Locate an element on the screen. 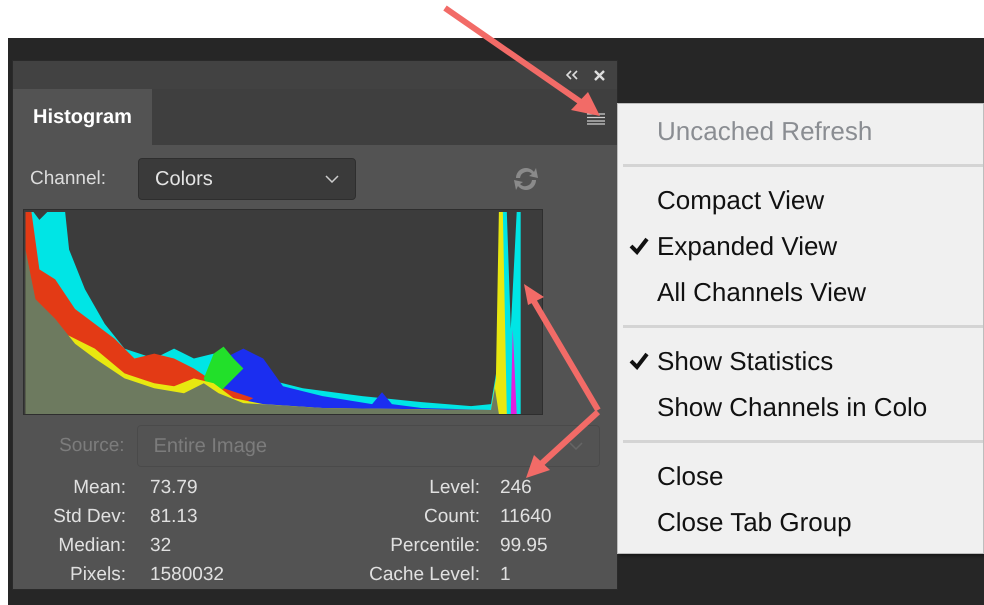 The image size is (984, 605). menu-item: Show Statistics is located at coordinates (800, 361).